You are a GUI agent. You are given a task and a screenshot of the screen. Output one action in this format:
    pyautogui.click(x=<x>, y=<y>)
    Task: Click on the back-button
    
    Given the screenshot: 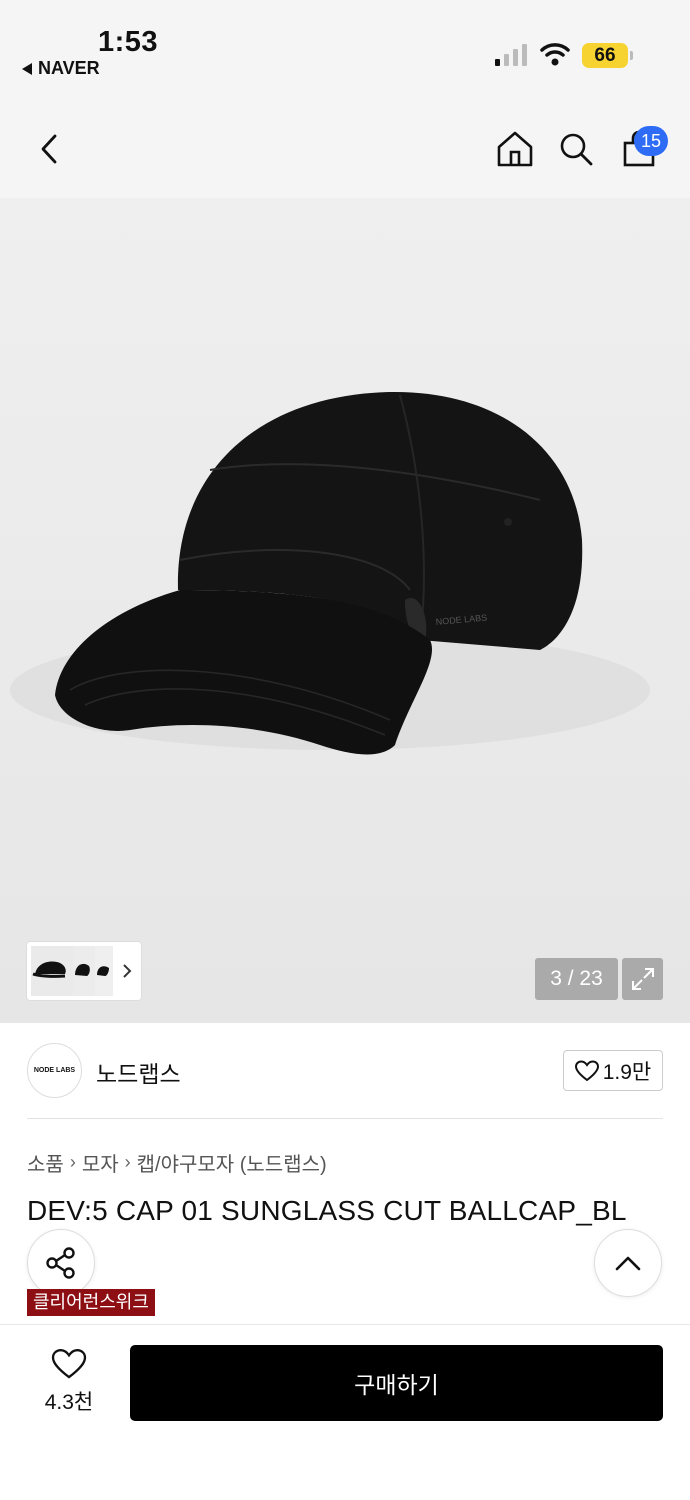 What is the action you would take?
    pyautogui.click(x=49, y=149)
    